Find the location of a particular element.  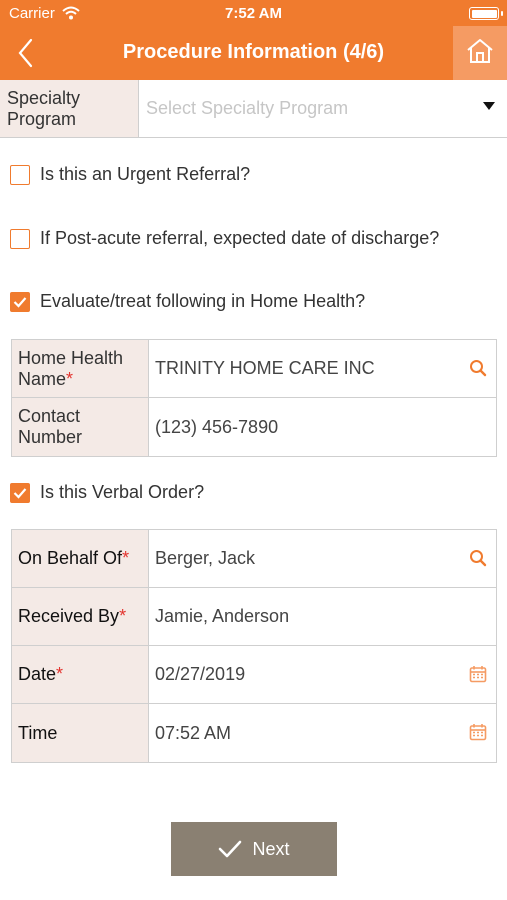

received-by-label-text: Received By is located at coordinates (69, 616).